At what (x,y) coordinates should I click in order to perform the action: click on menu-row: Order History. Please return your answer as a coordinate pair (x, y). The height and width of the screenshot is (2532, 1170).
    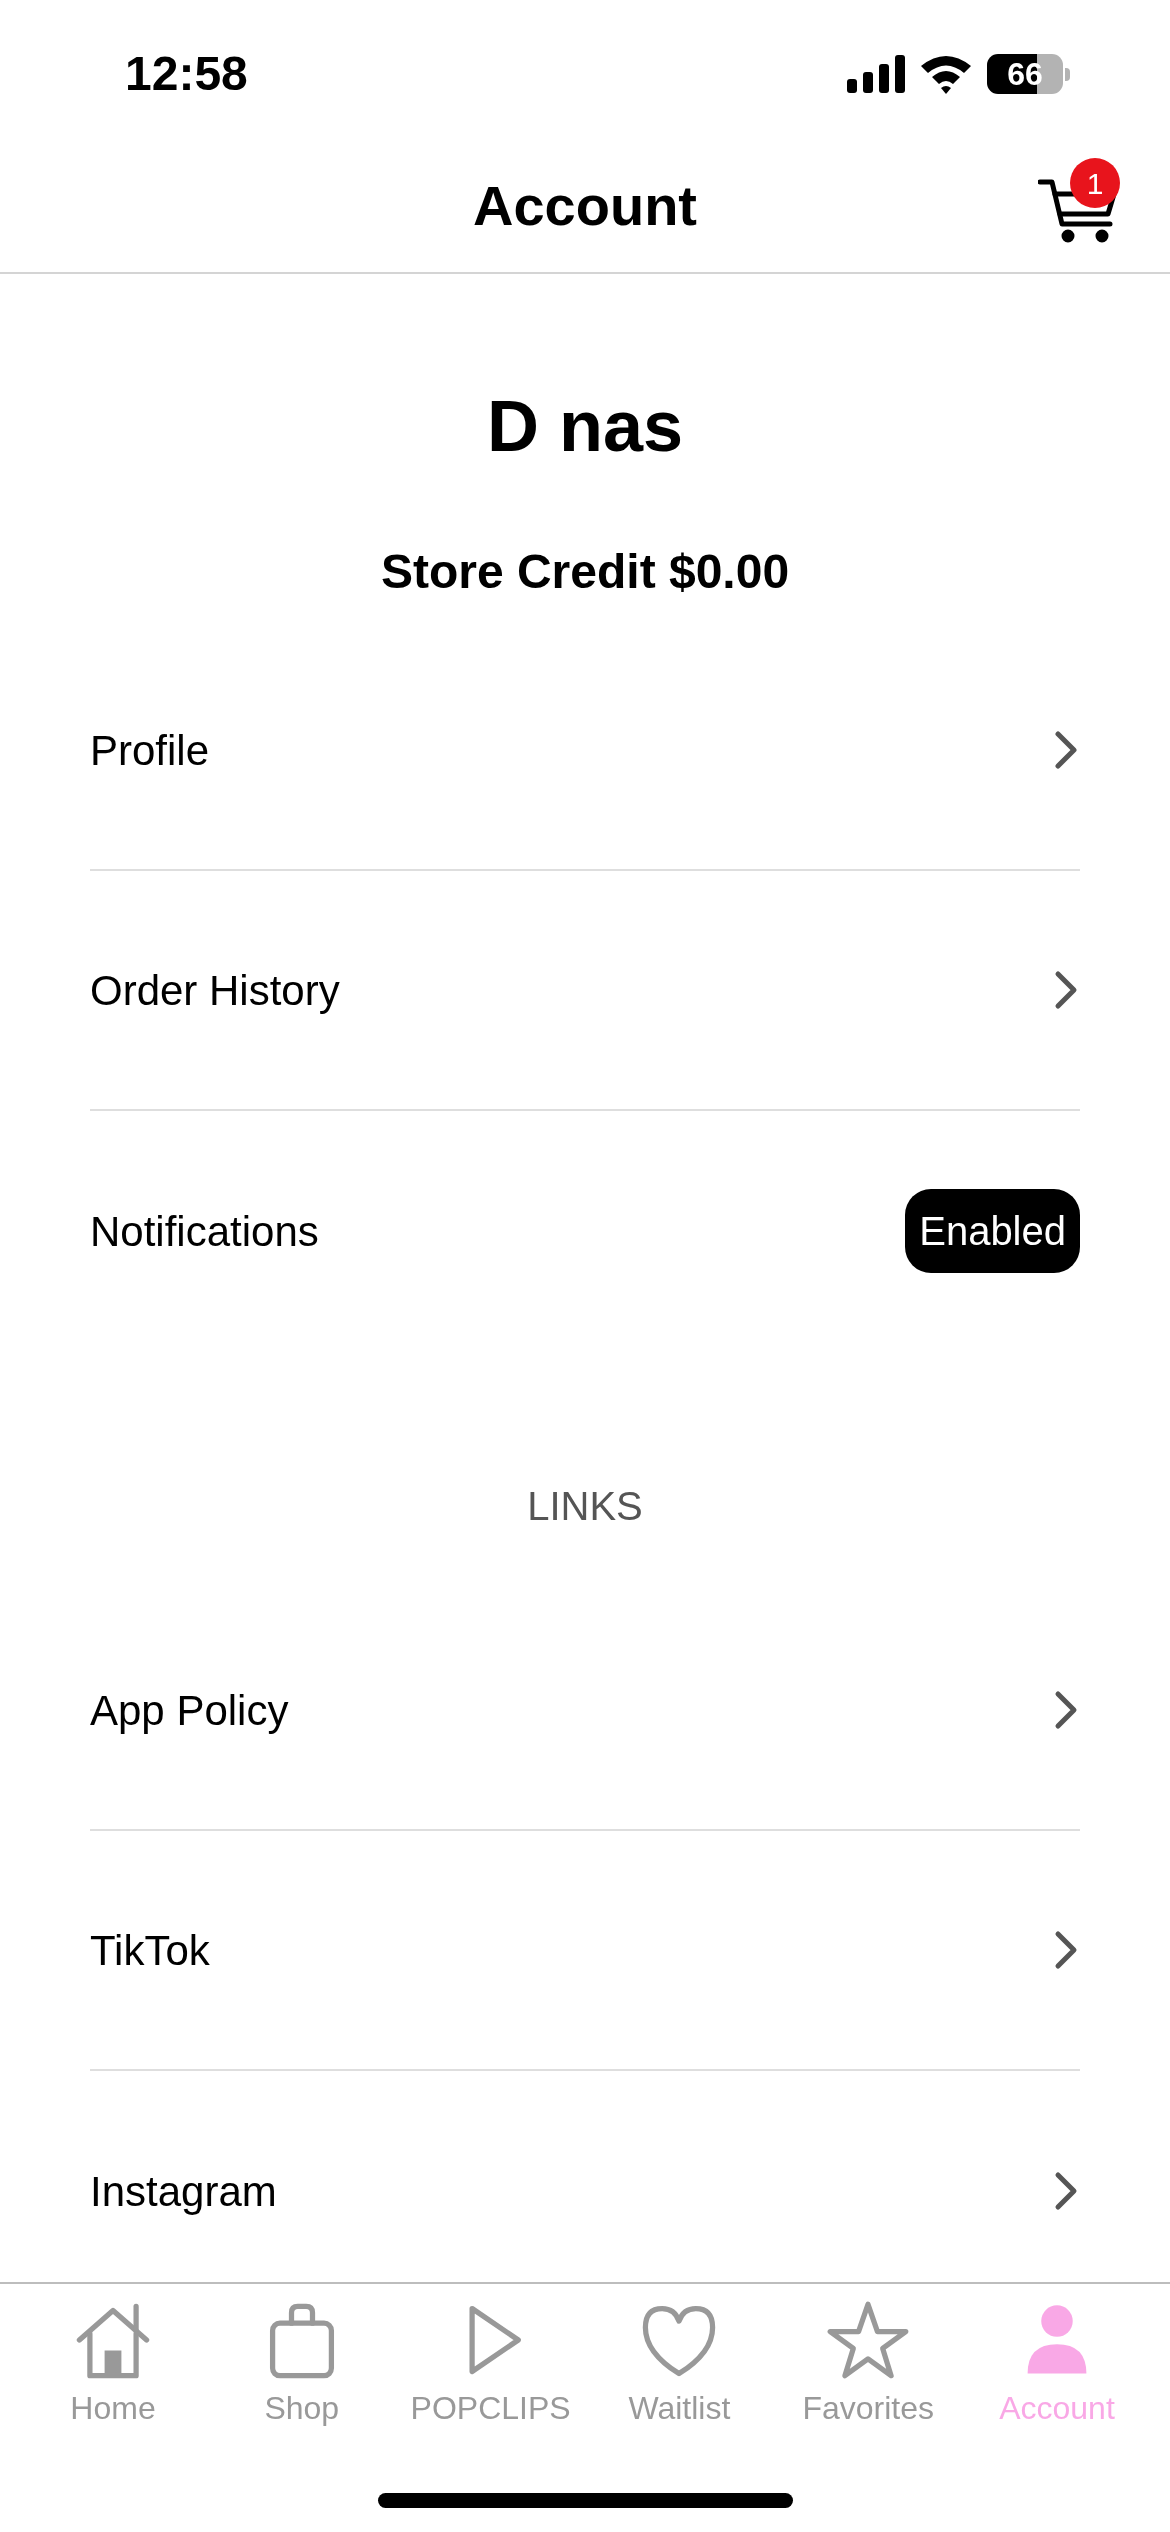
    Looking at the image, I should click on (585, 991).